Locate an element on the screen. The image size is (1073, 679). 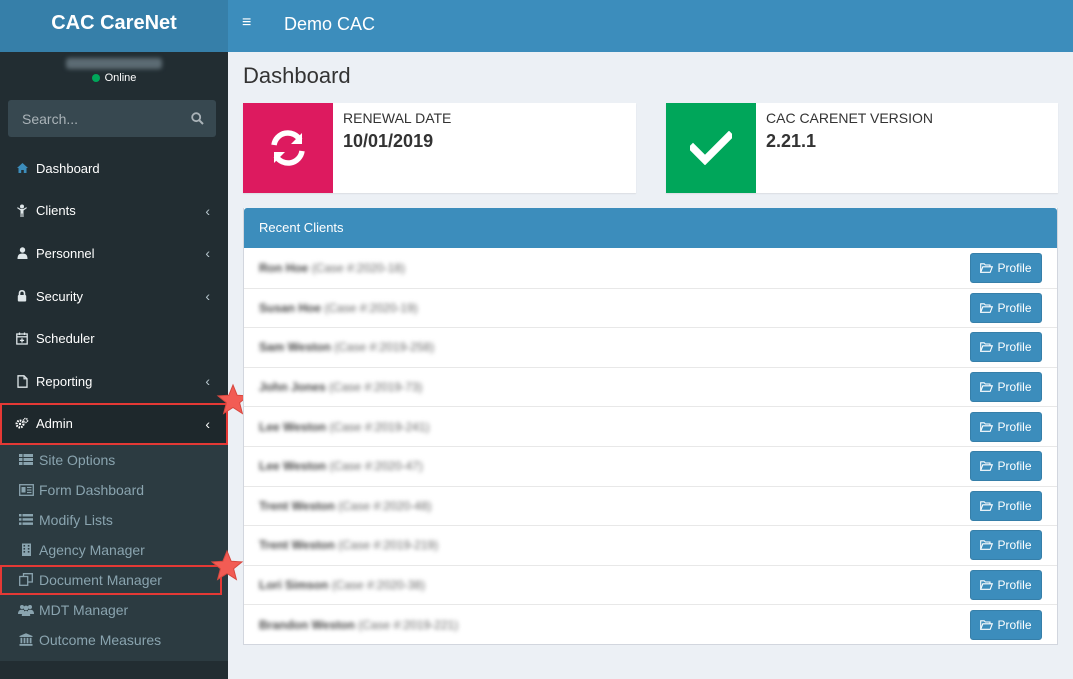
submenu-item-form-dashboard: Form Dashboard is located at coordinates (114, 490).